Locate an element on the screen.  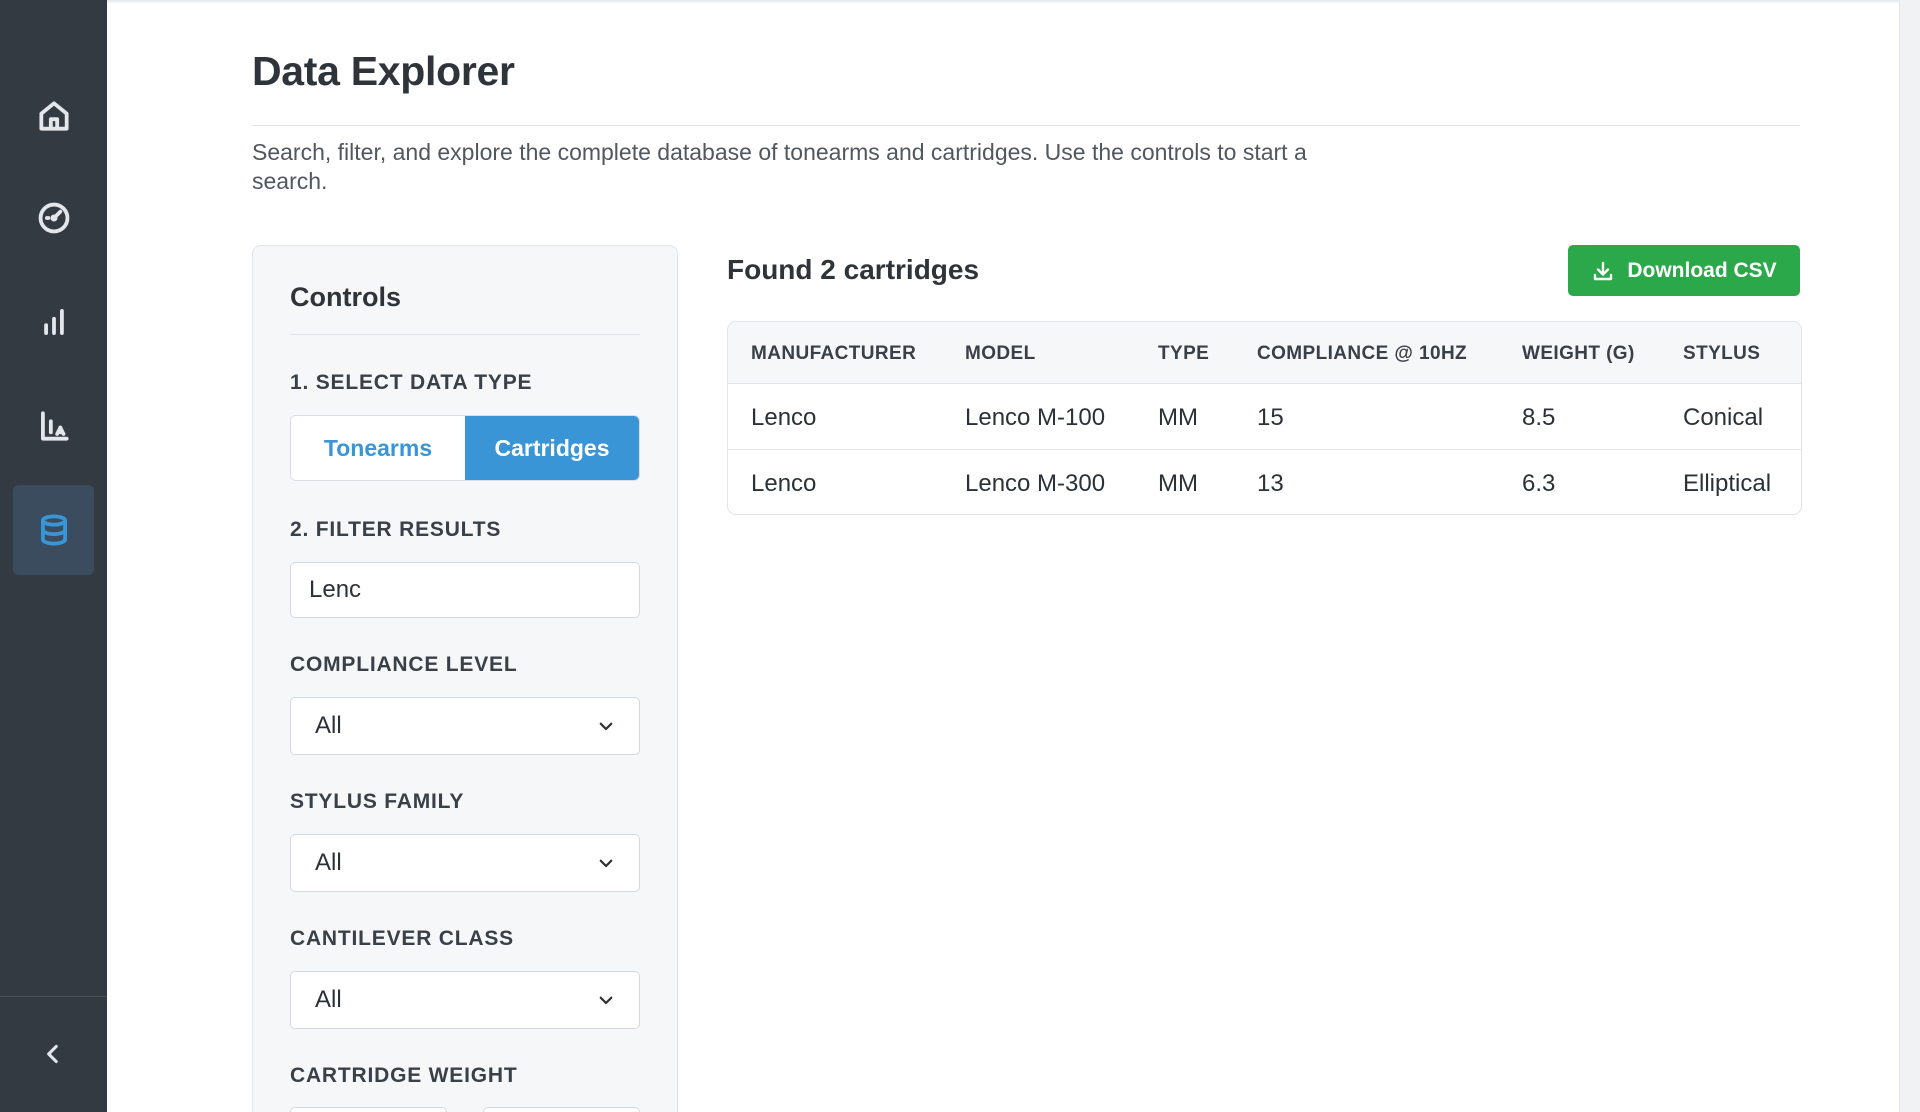
weight-min-input is located at coordinates (368, 1109).